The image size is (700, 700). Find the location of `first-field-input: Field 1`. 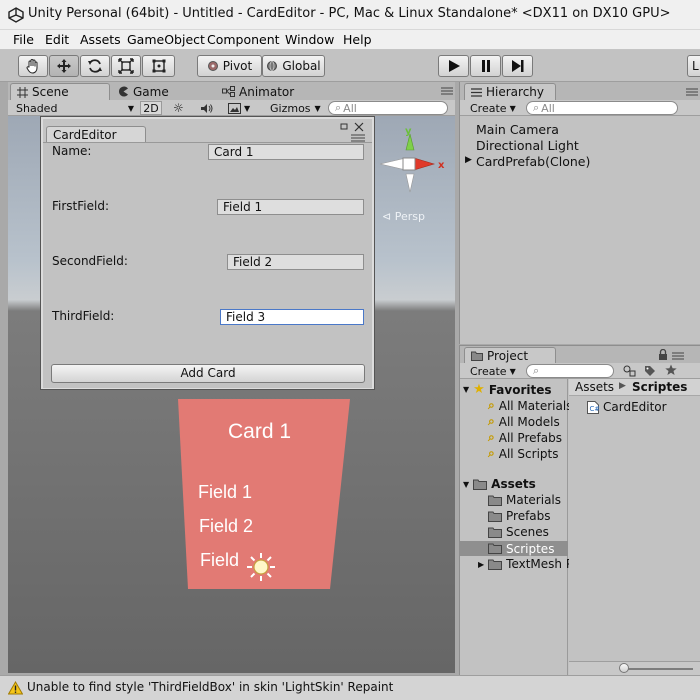

first-field-input: Field 1 is located at coordinates (290, 207).